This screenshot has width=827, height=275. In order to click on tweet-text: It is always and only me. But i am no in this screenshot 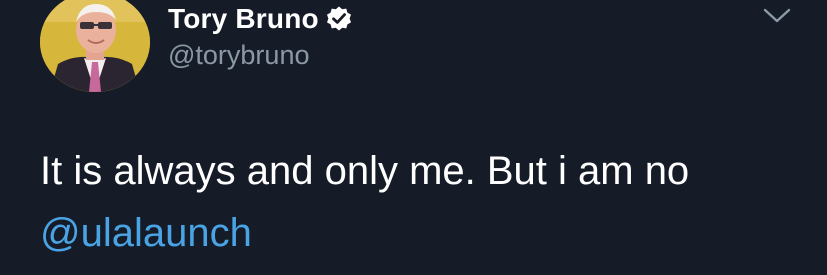, I will do `click(365, 171)`.